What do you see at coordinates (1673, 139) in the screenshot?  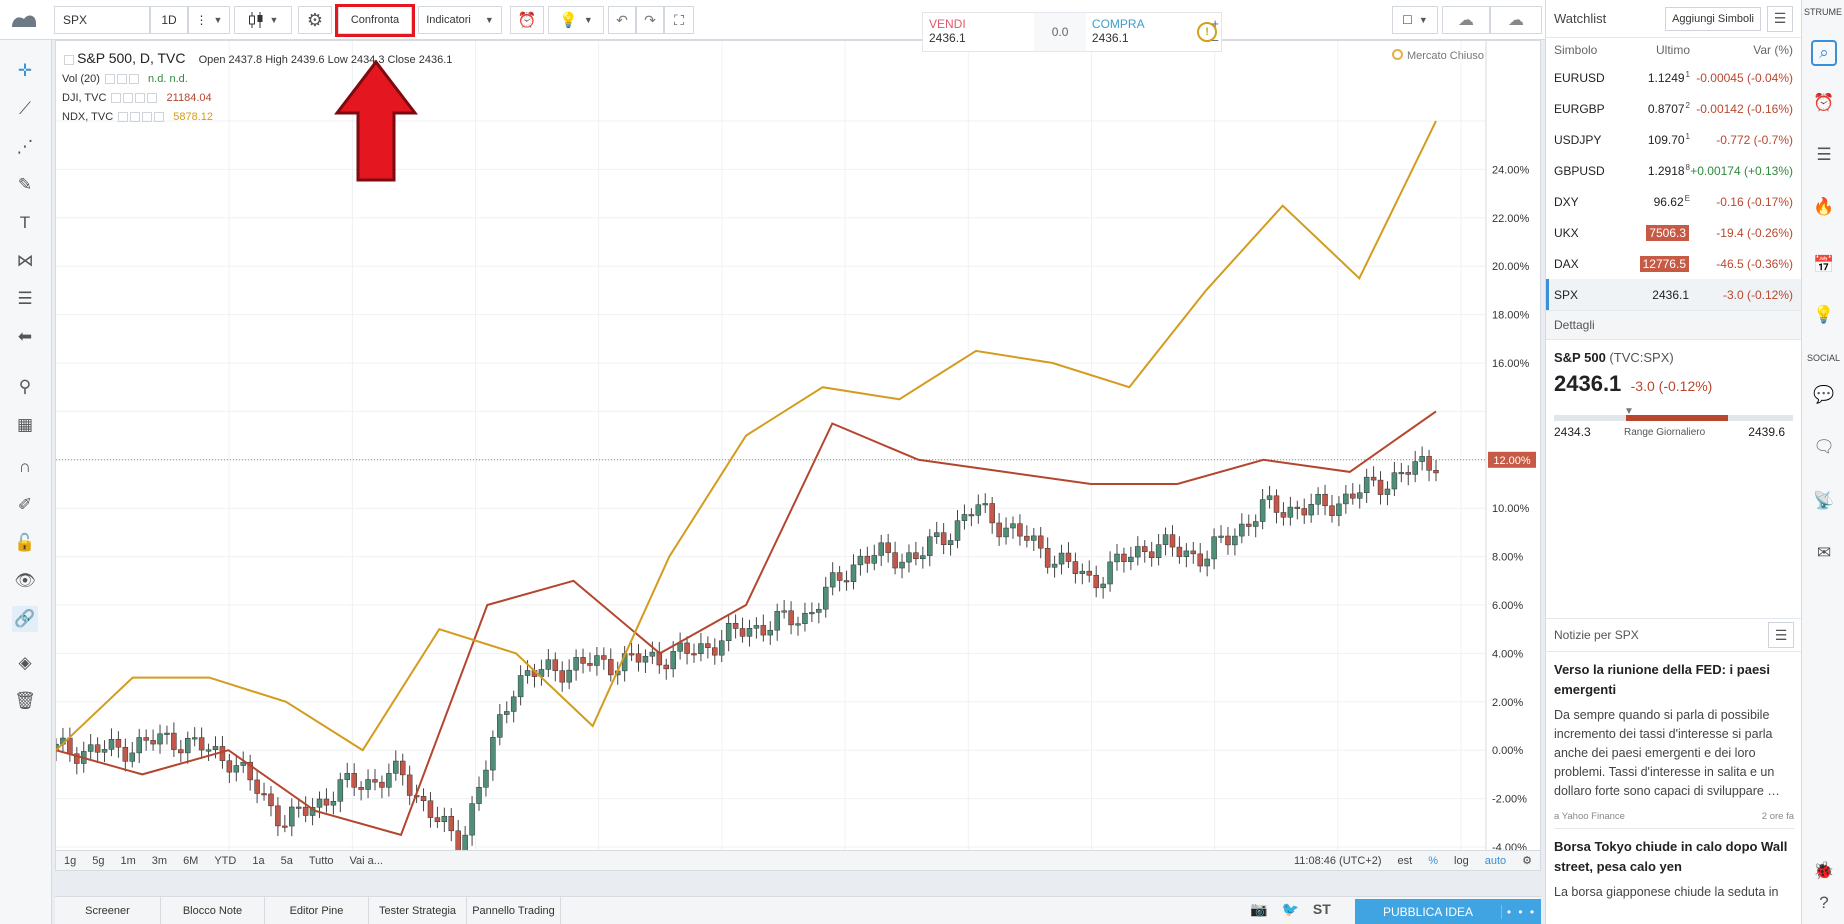 I see `watchlist-row: USDJPY 109.701 -0.772 (-0.7%)` at bounding box center [1673, 139].